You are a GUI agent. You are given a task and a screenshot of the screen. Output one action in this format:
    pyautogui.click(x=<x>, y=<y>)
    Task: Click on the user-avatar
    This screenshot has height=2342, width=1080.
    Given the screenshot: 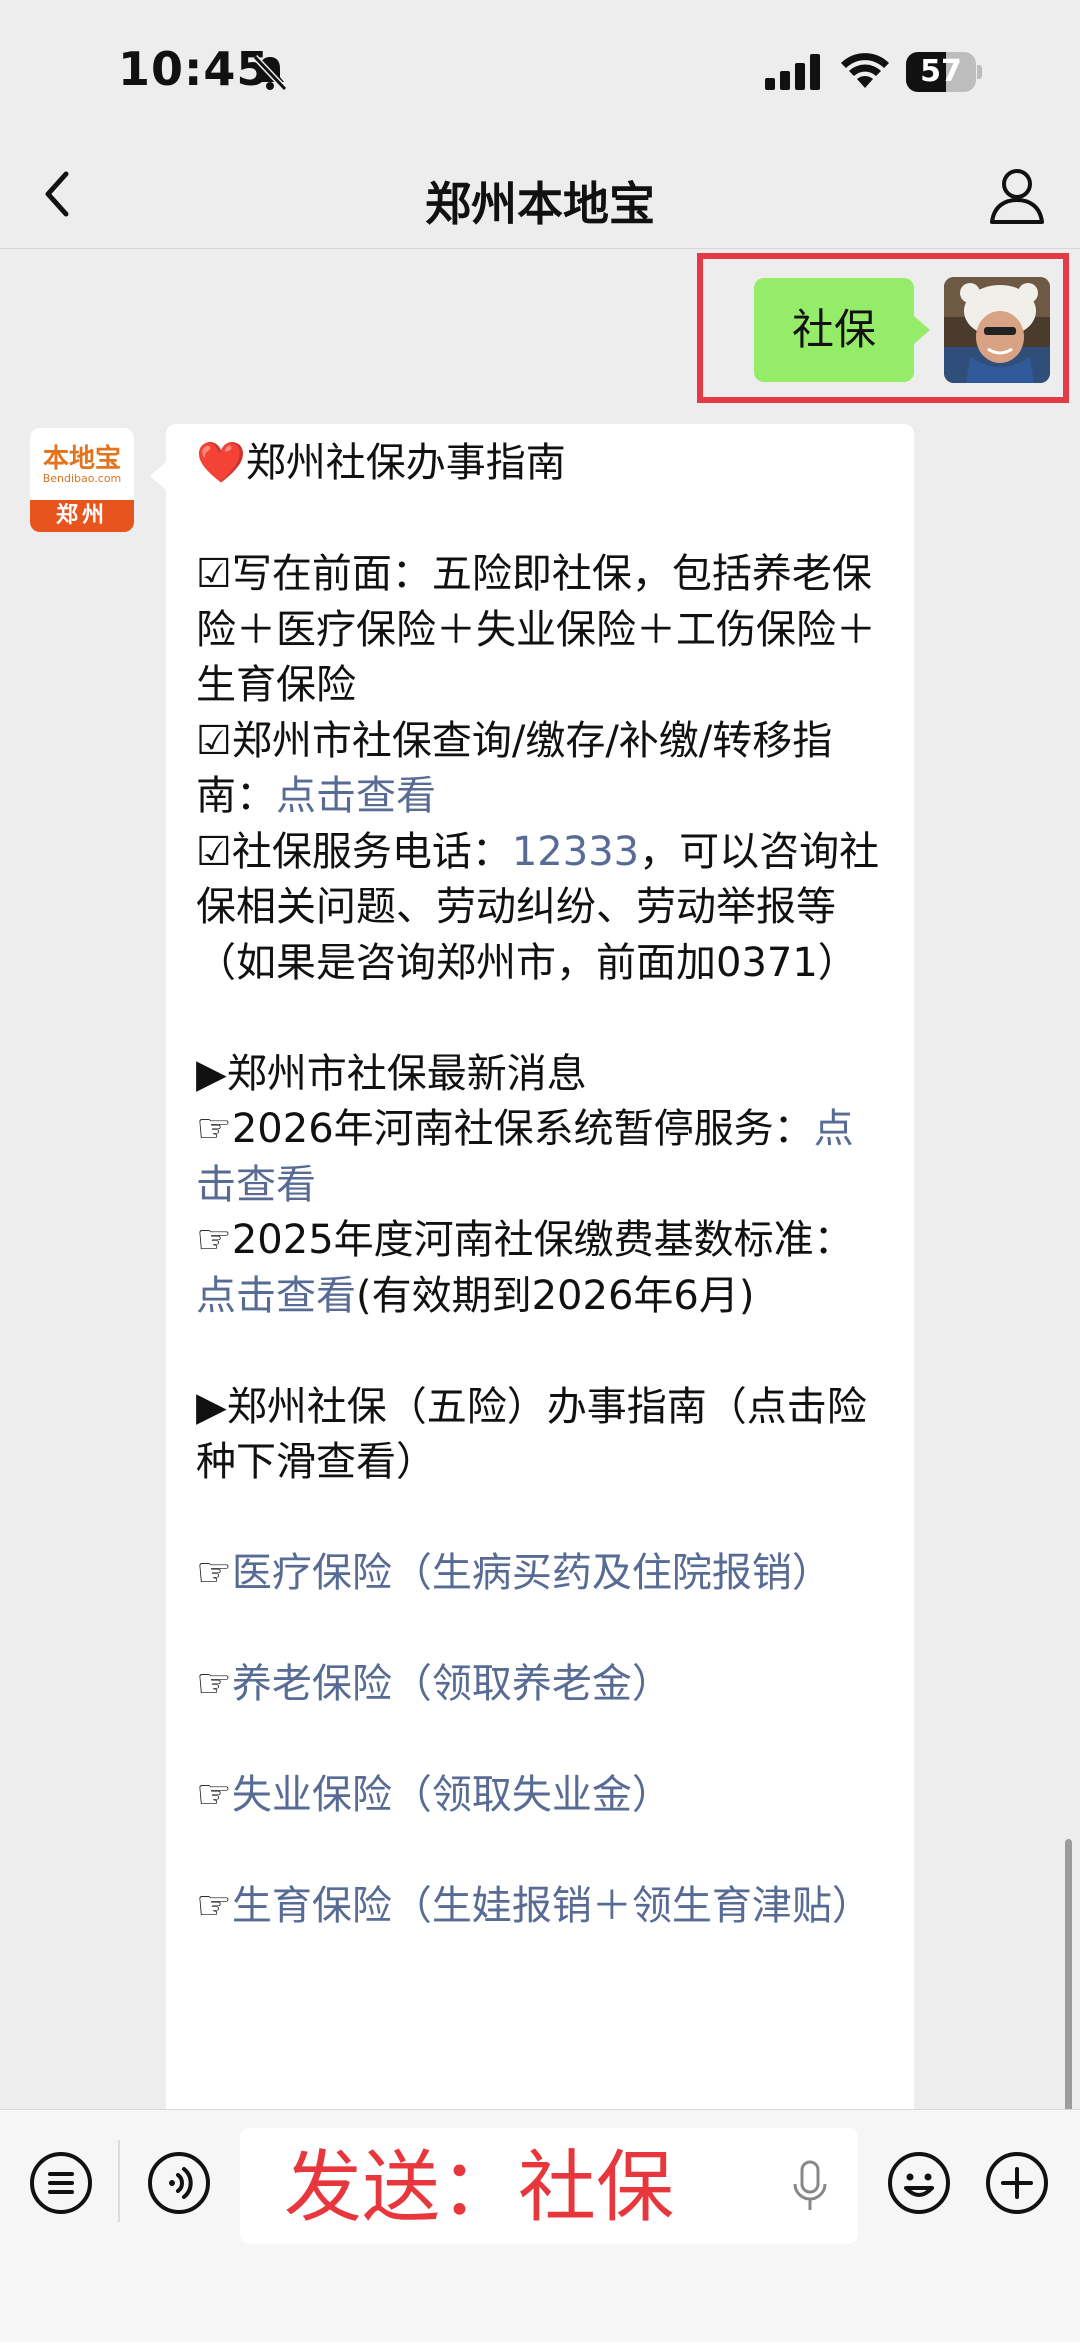 What is the action you would take?
    pyautogui.click(x=997, y=330)
    